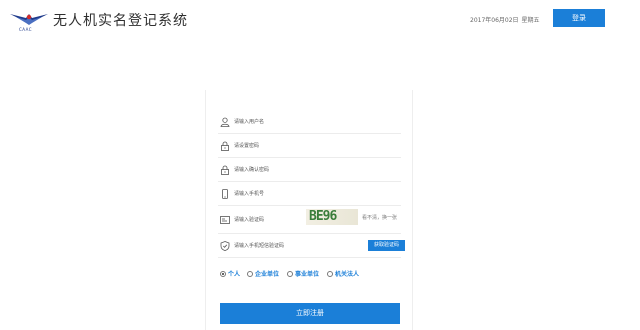 Image resolution: width=640 pixels, height=330 pixels. What do you see at coordinates (225, 194) in the screenshot?
I see `phone-icon` at bounding box center [225, 194].